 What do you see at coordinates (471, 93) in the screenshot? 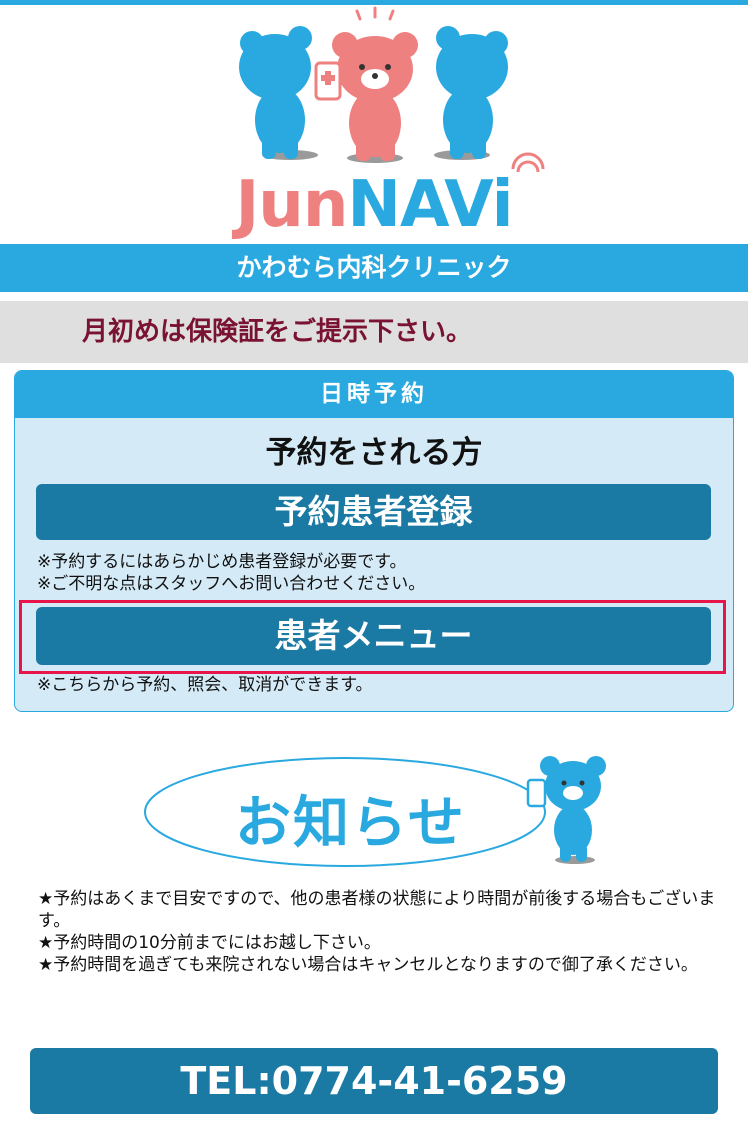
I see `blue-bear-right-icon` at bounding box center [471, 93].